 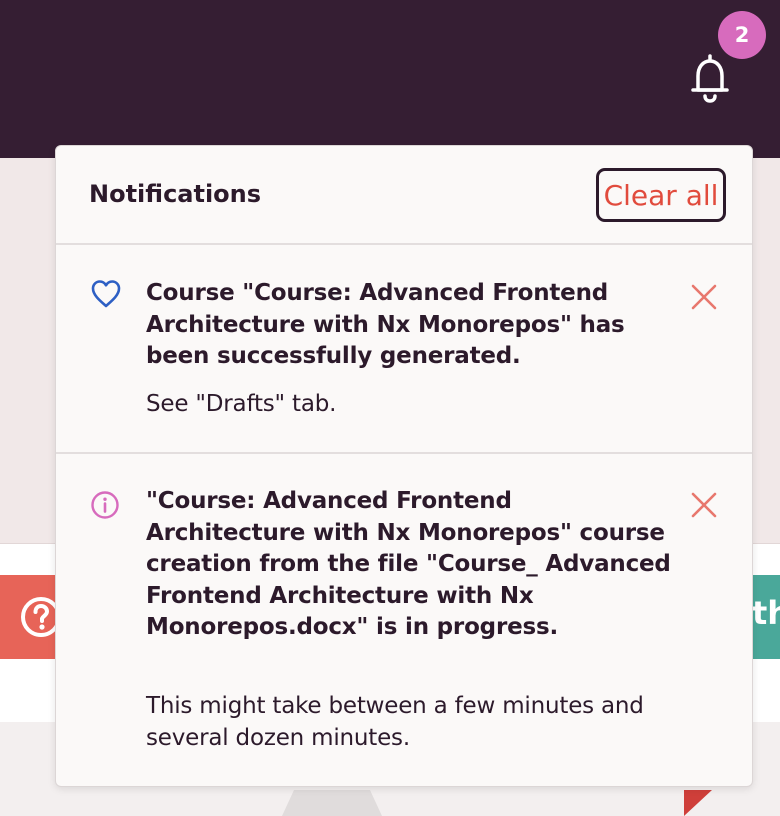 I want to click on notifications-bell-button, so click(x=710, y=78).